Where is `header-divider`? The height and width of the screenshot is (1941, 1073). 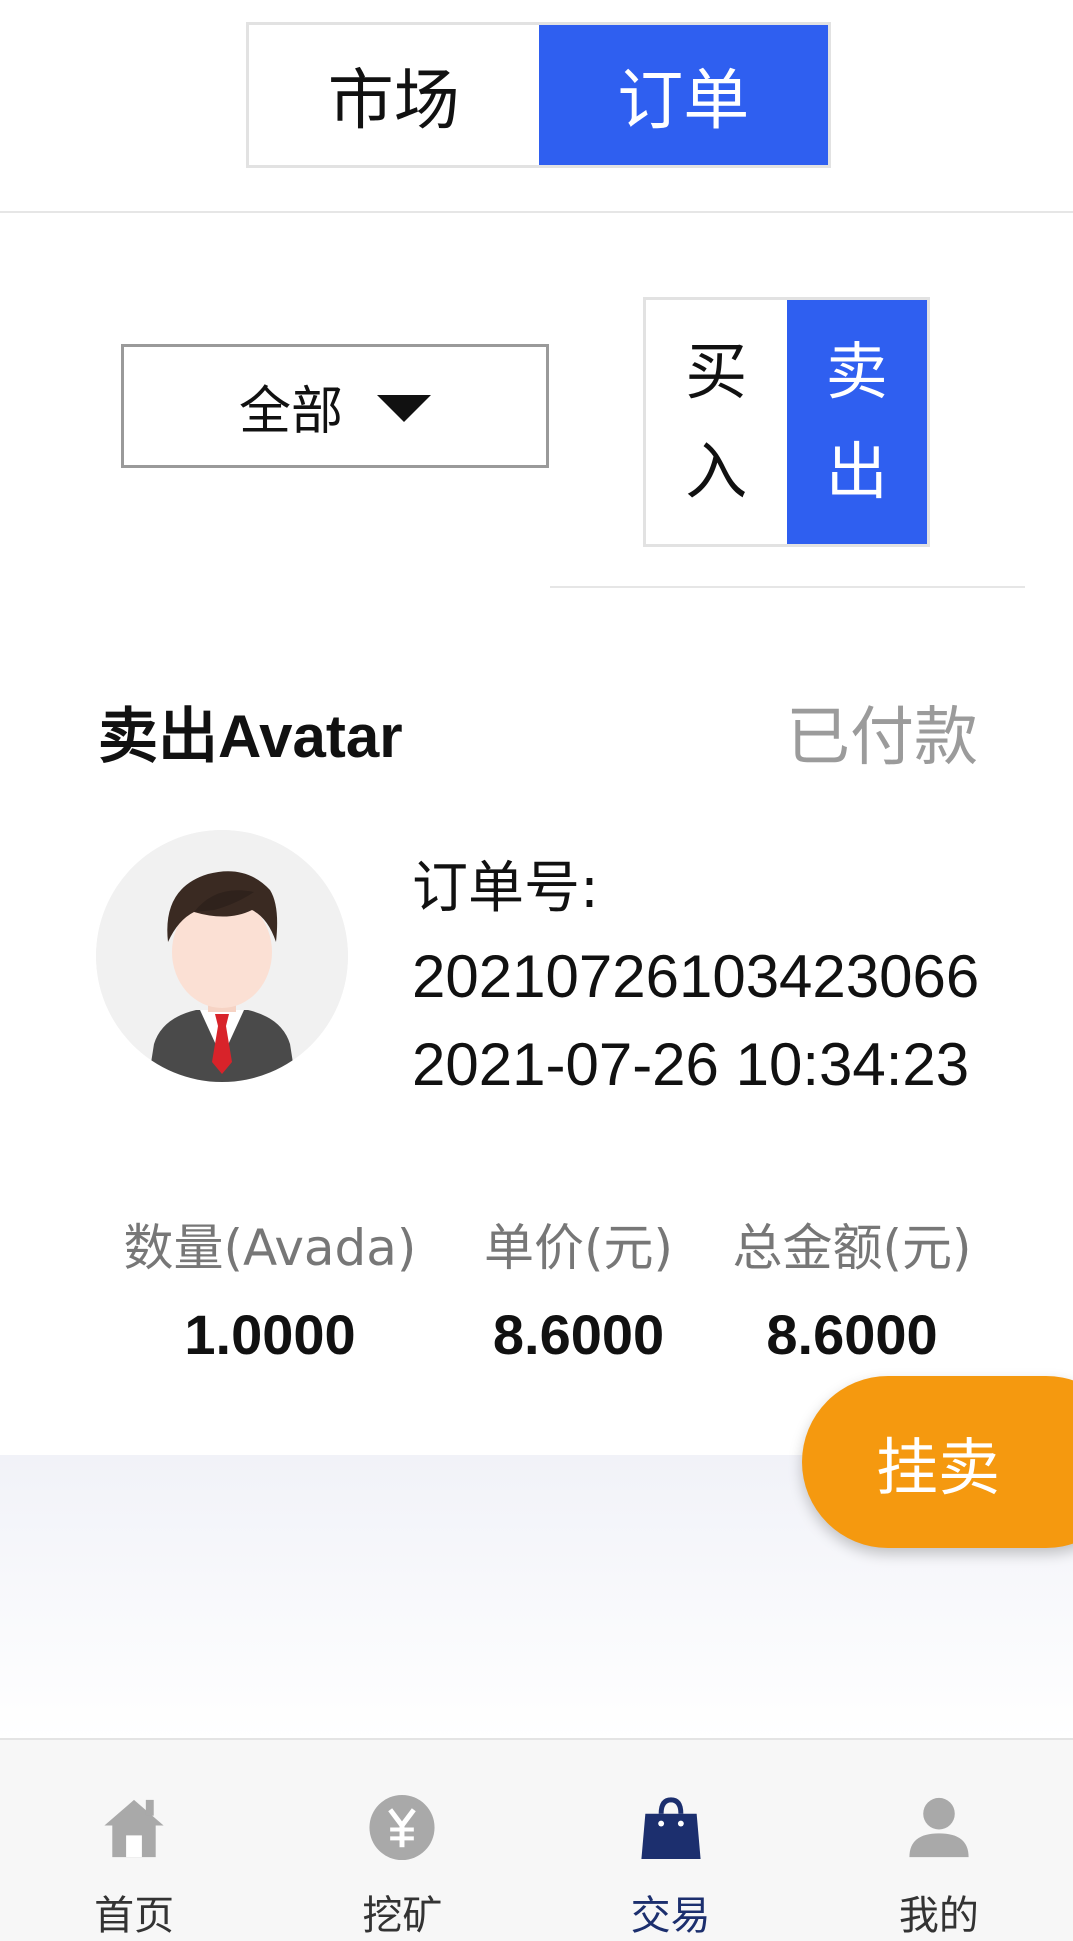 header-divider is located at coordinates (536, 212).